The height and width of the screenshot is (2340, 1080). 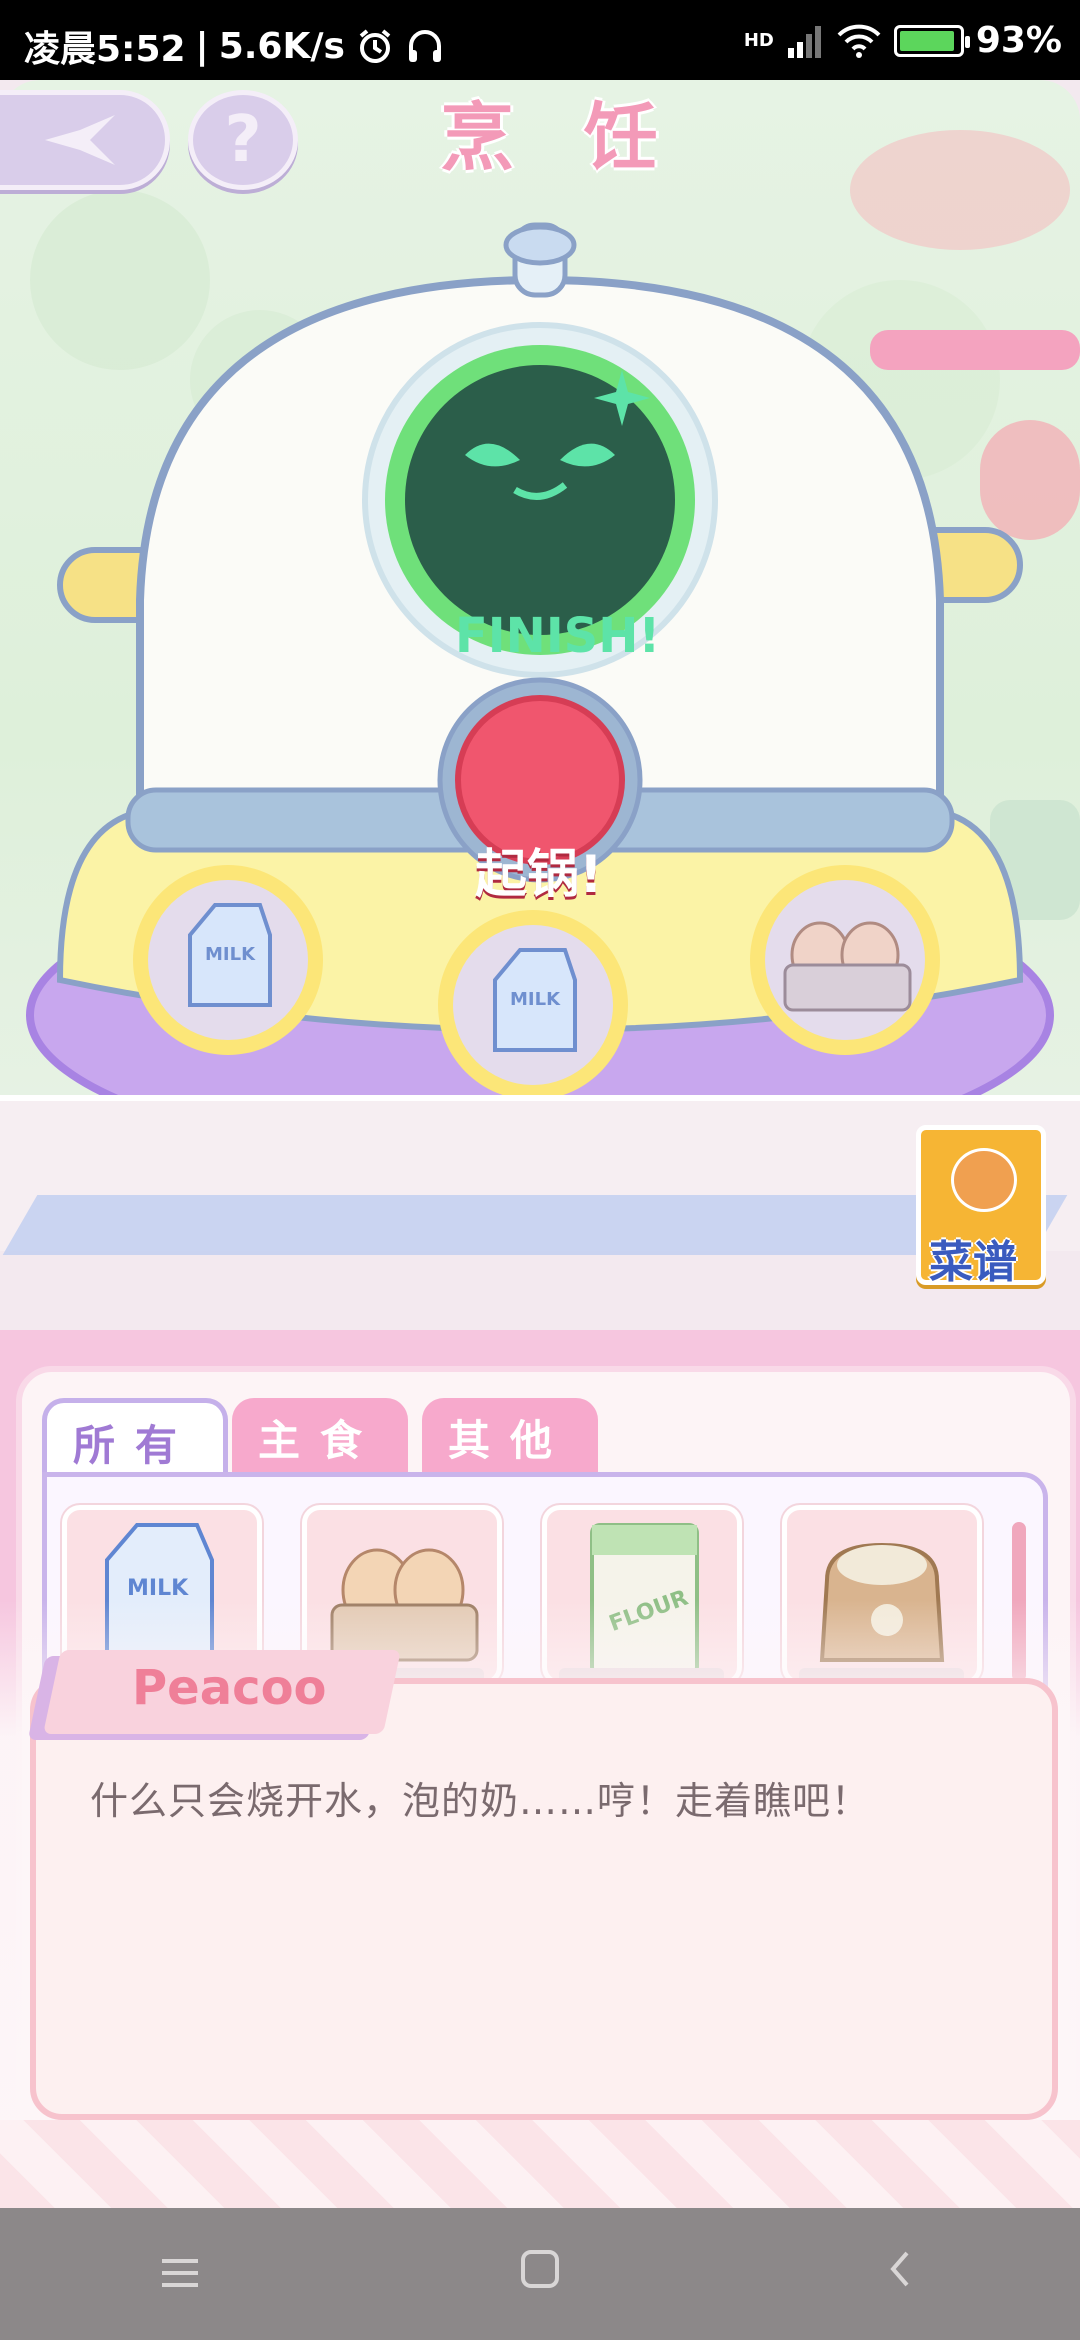 I want to click on pot-display-text: FINISH!, so click(x=558, y=636).